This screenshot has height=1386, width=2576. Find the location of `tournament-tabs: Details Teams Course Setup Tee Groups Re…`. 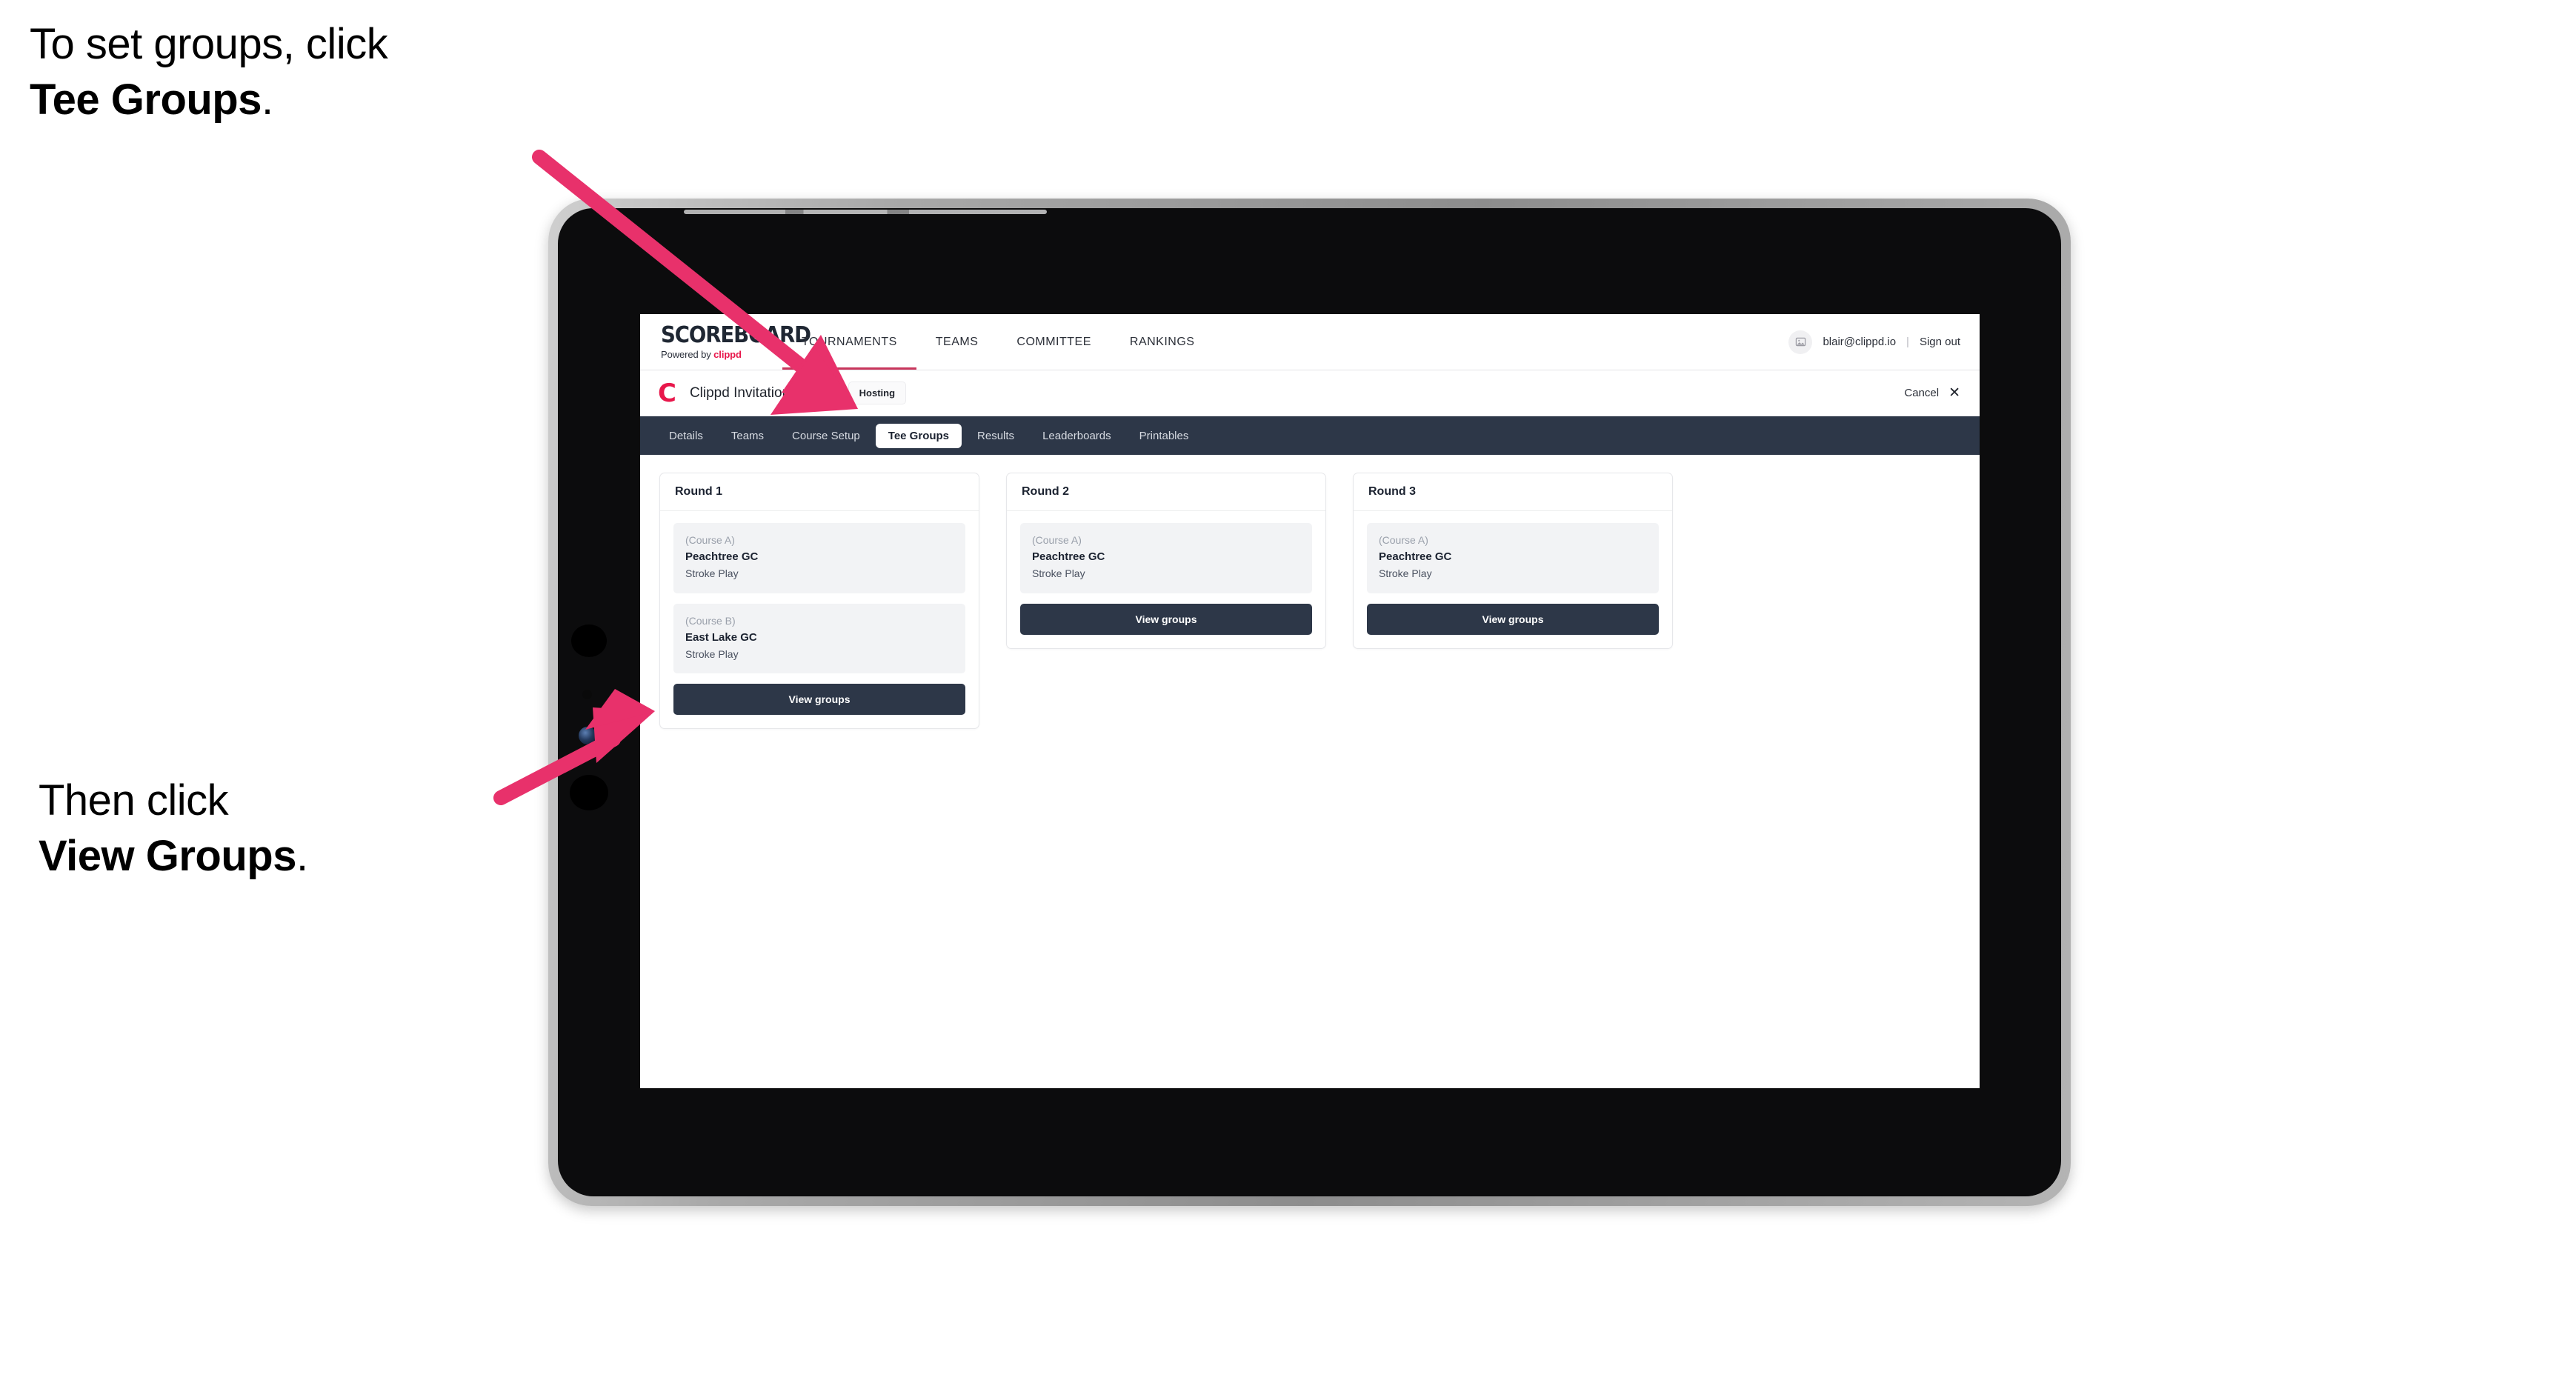

tournament-tabs: Details Teams Course Setup Tee Groups Re… is located at coordinates (1310, 435).